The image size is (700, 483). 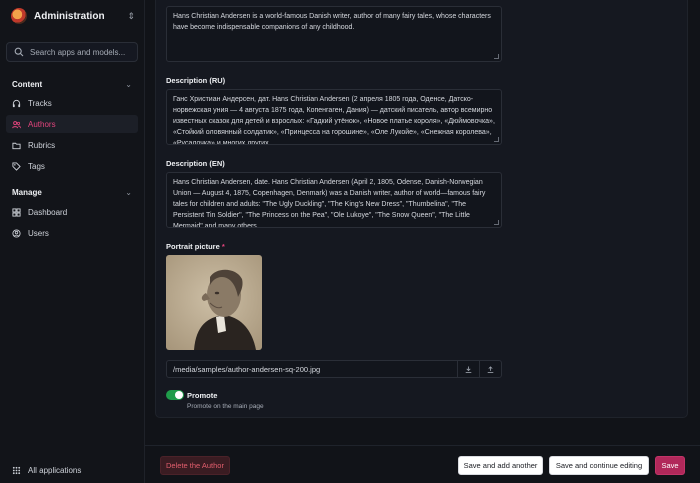 What do you see at coordinates (80, 52) in the screenshot?
I see `search-input` at bounding box center [80, 52].